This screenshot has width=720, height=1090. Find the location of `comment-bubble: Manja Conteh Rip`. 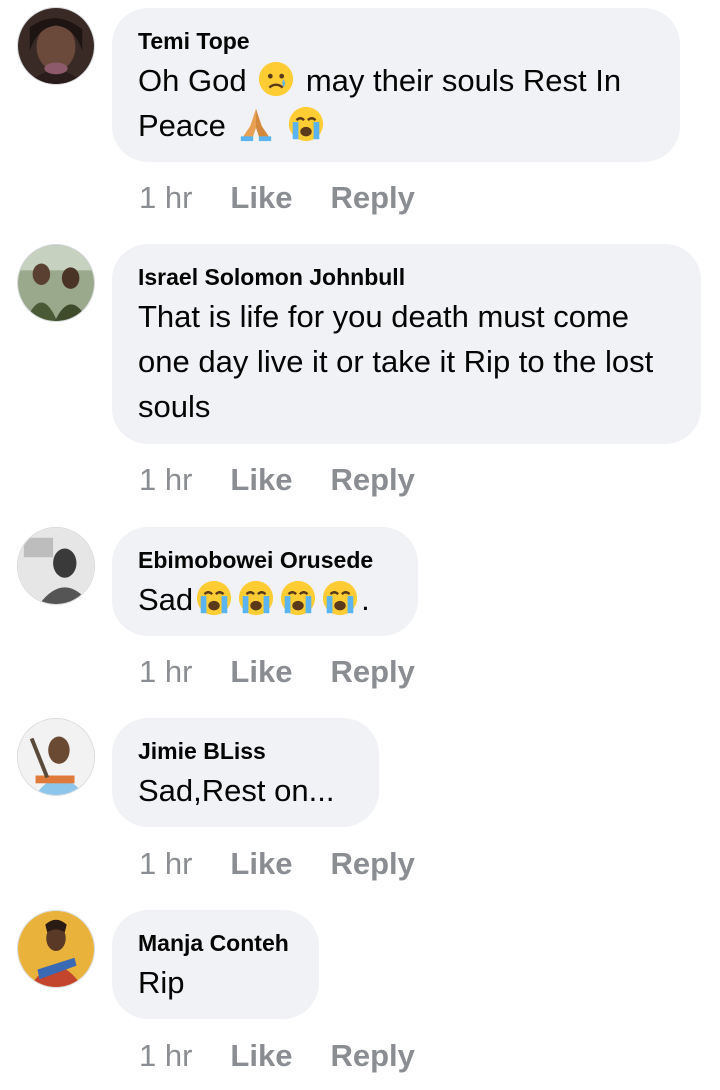

comment-bubble: Manja Conteh Rip is located at coordinates (215, 964).